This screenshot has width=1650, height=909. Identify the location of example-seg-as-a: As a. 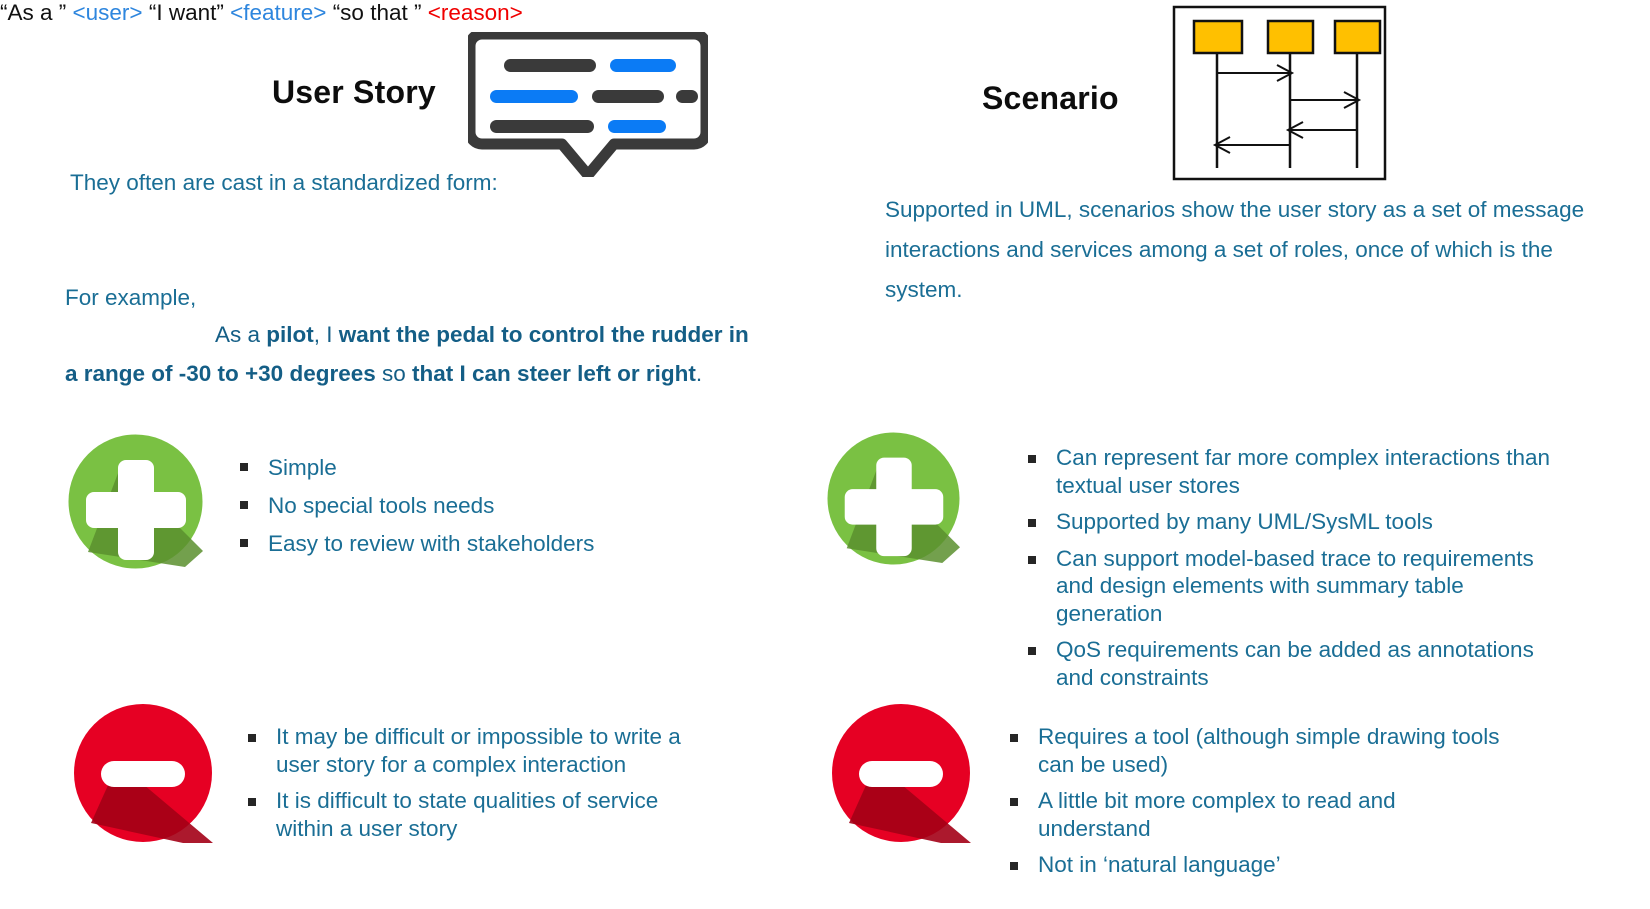
(241, 334).